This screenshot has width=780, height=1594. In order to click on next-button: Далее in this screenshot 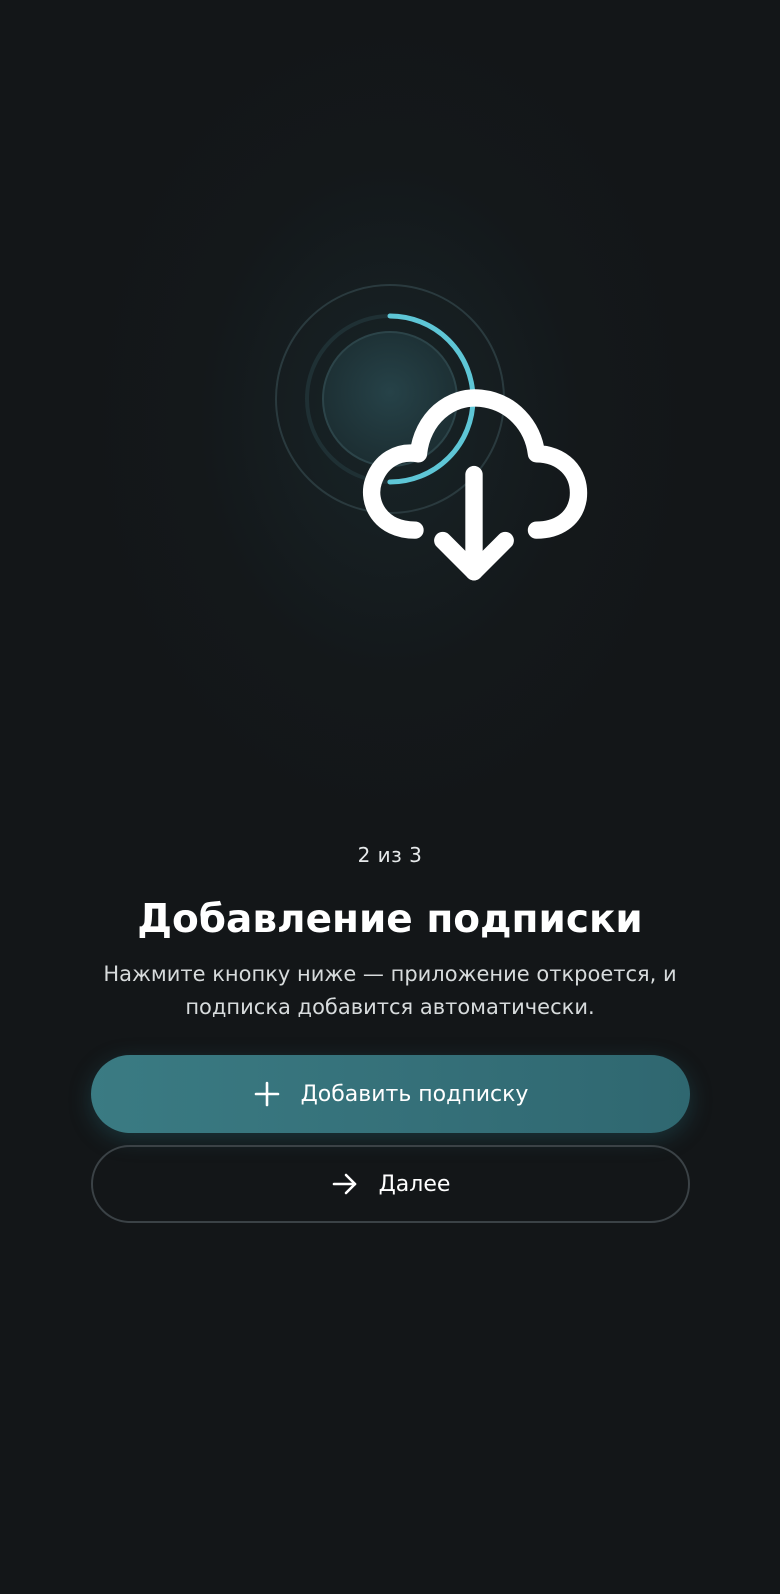, I will do `click(390, 1184)`.